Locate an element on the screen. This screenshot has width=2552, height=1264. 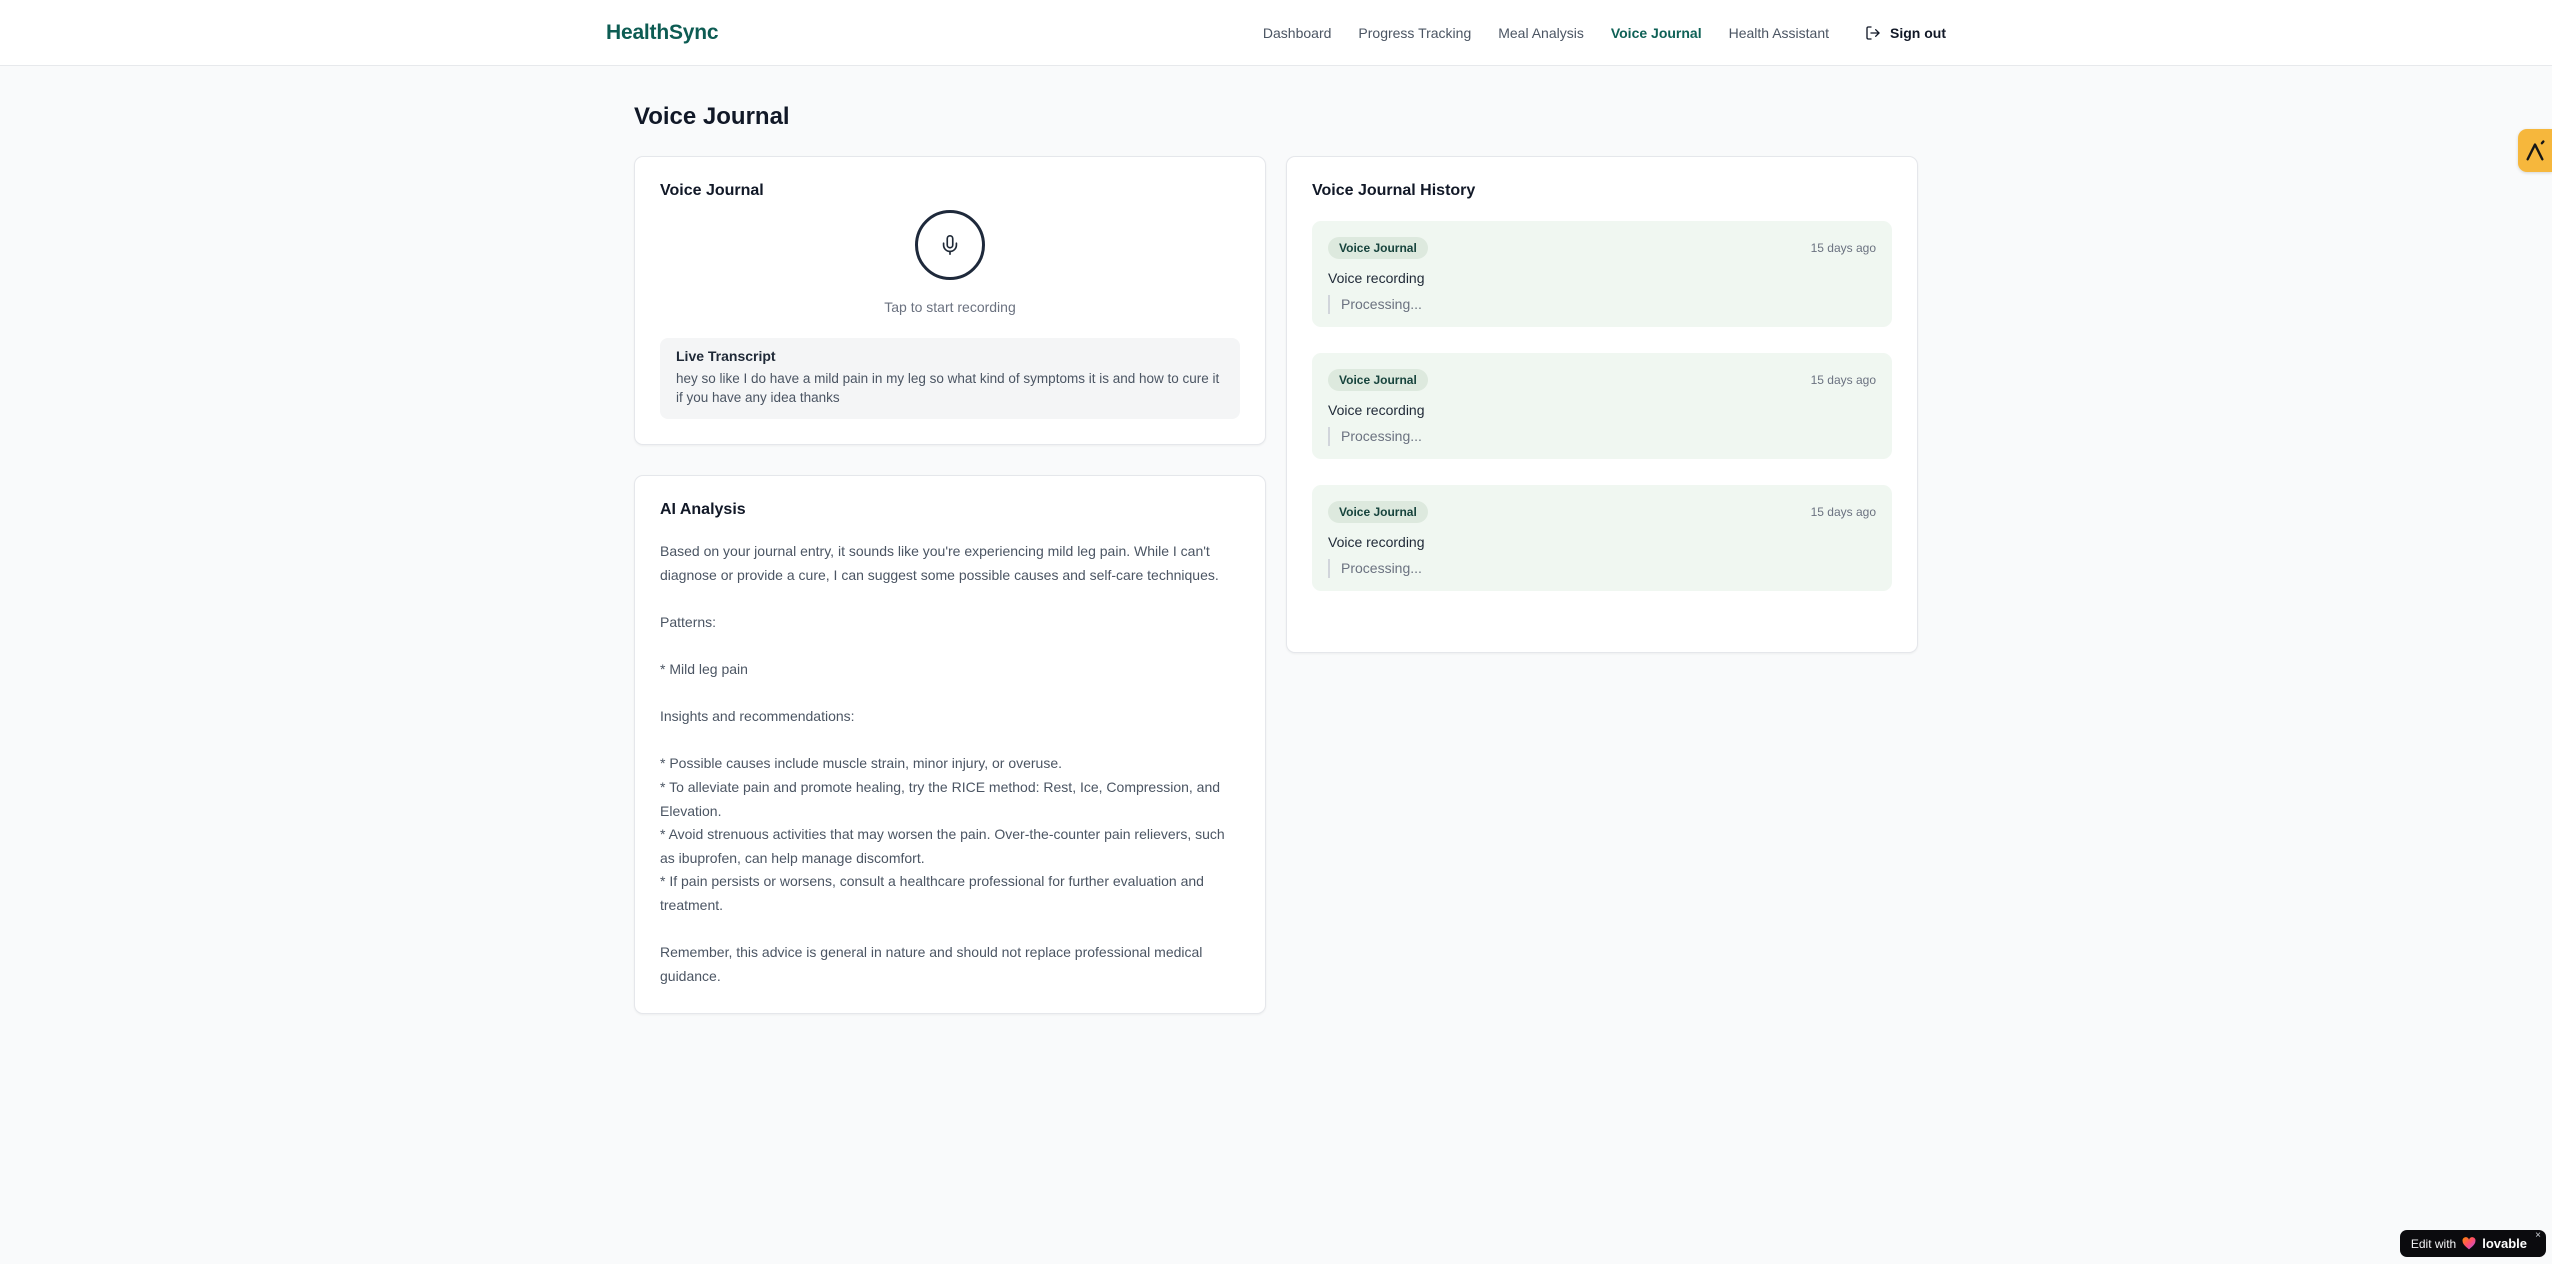
edit-with-lovable-badge: Edit with lovable × is located at coordinates (2472, 1243).